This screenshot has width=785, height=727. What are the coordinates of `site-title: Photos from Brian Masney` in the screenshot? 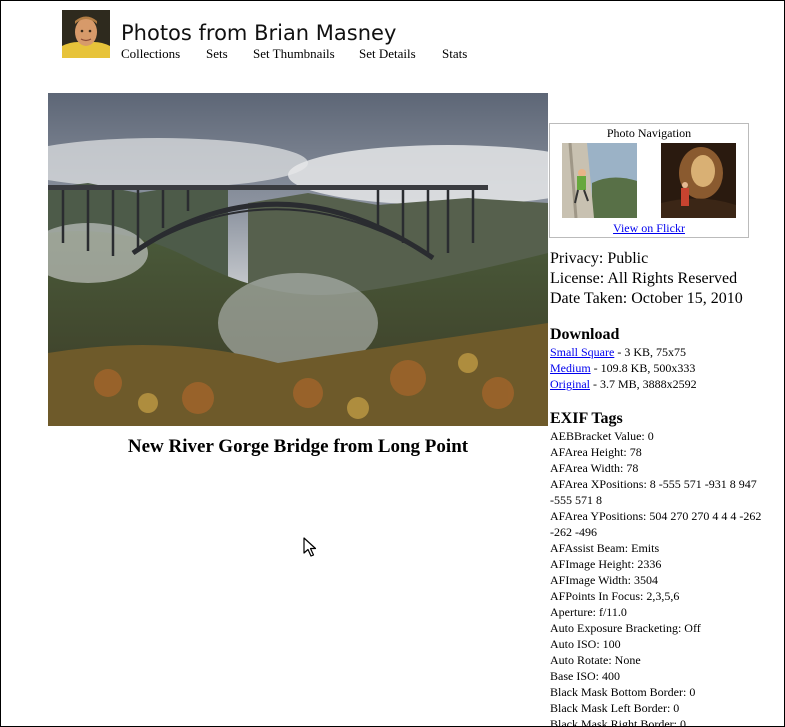 It's located at (259, 33).